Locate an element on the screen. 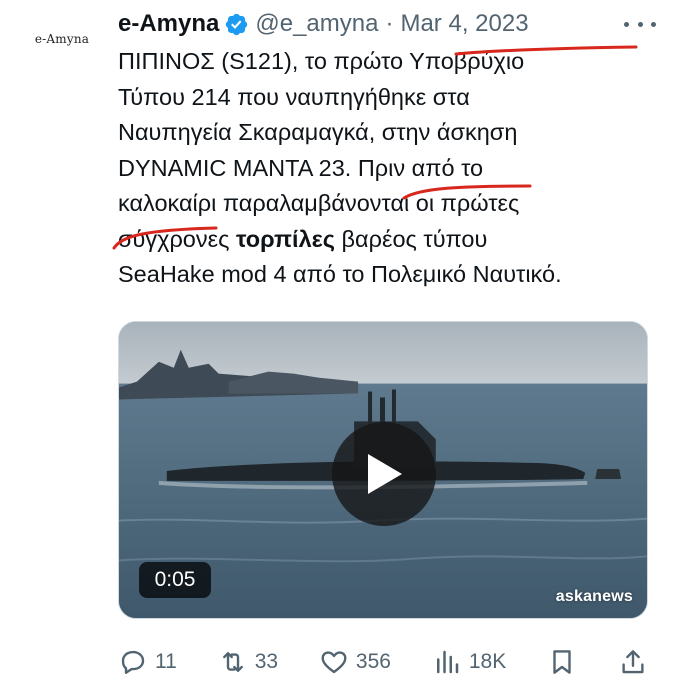 The width and height of the screenshot is (680, 700). tweet-line-part: σύγχρονες is located at coordinates (177, 238).